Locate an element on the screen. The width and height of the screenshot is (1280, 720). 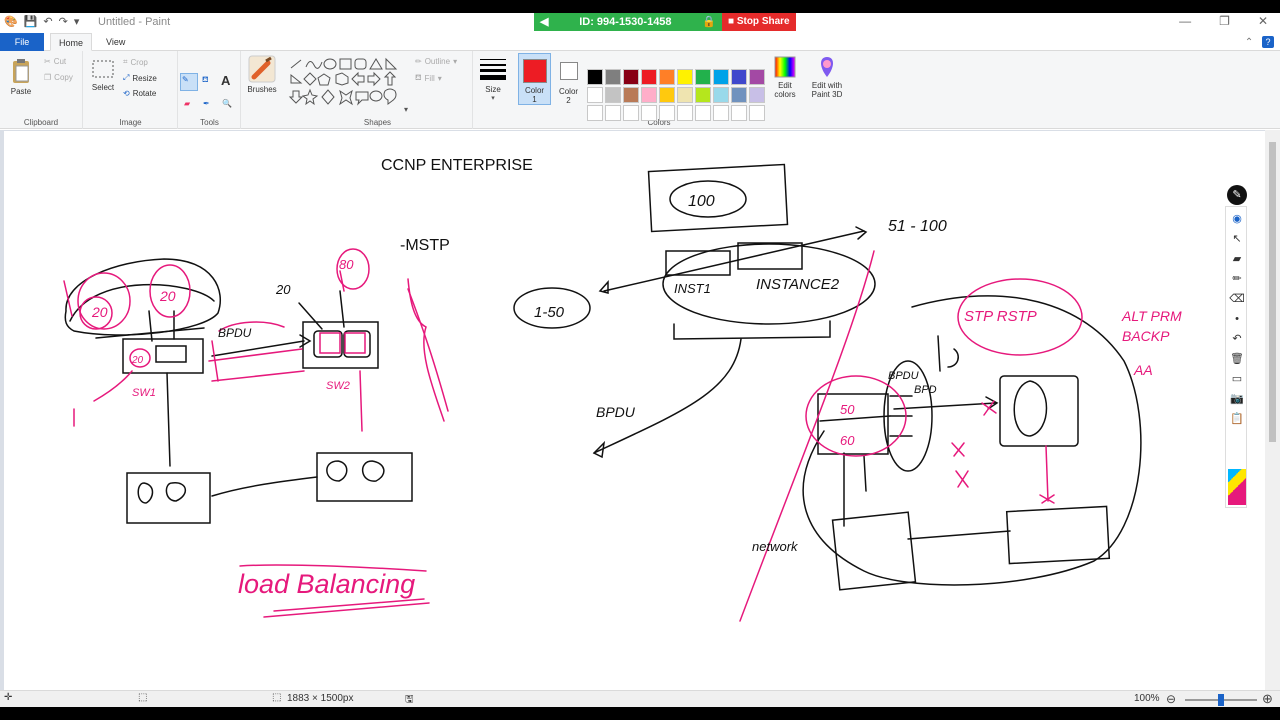
vlan-60-mark: 60 is located at coordinates (847, 440).